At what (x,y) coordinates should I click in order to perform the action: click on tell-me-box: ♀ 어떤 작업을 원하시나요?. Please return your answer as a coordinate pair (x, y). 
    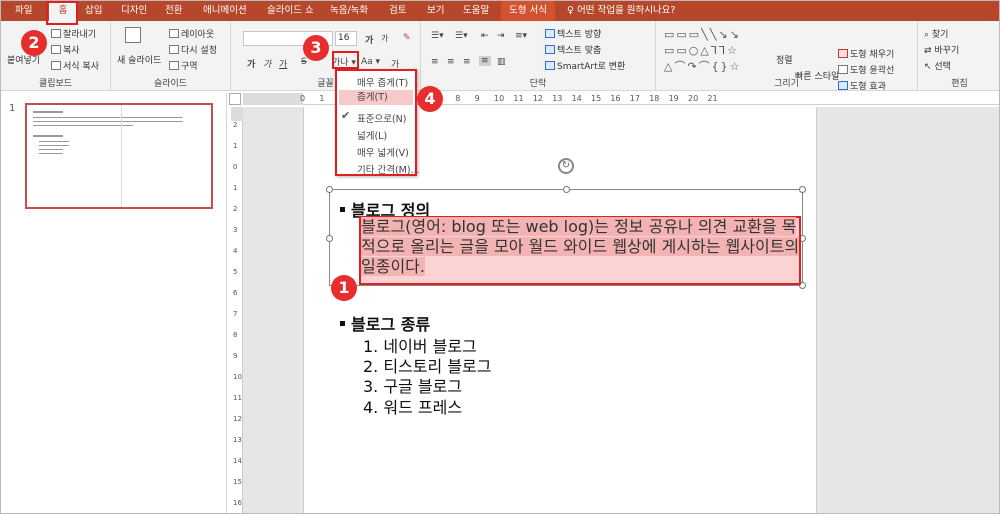
    Looking at the image, I should click on (621, 11).